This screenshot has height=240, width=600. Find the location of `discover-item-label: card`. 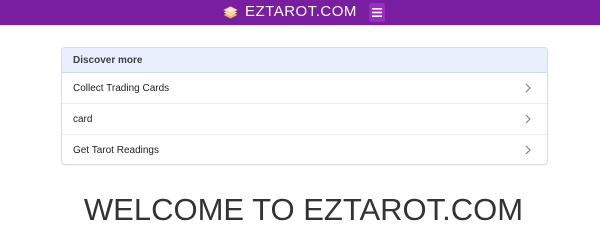

discover-item-label: card is located at coordinates (83, 119).